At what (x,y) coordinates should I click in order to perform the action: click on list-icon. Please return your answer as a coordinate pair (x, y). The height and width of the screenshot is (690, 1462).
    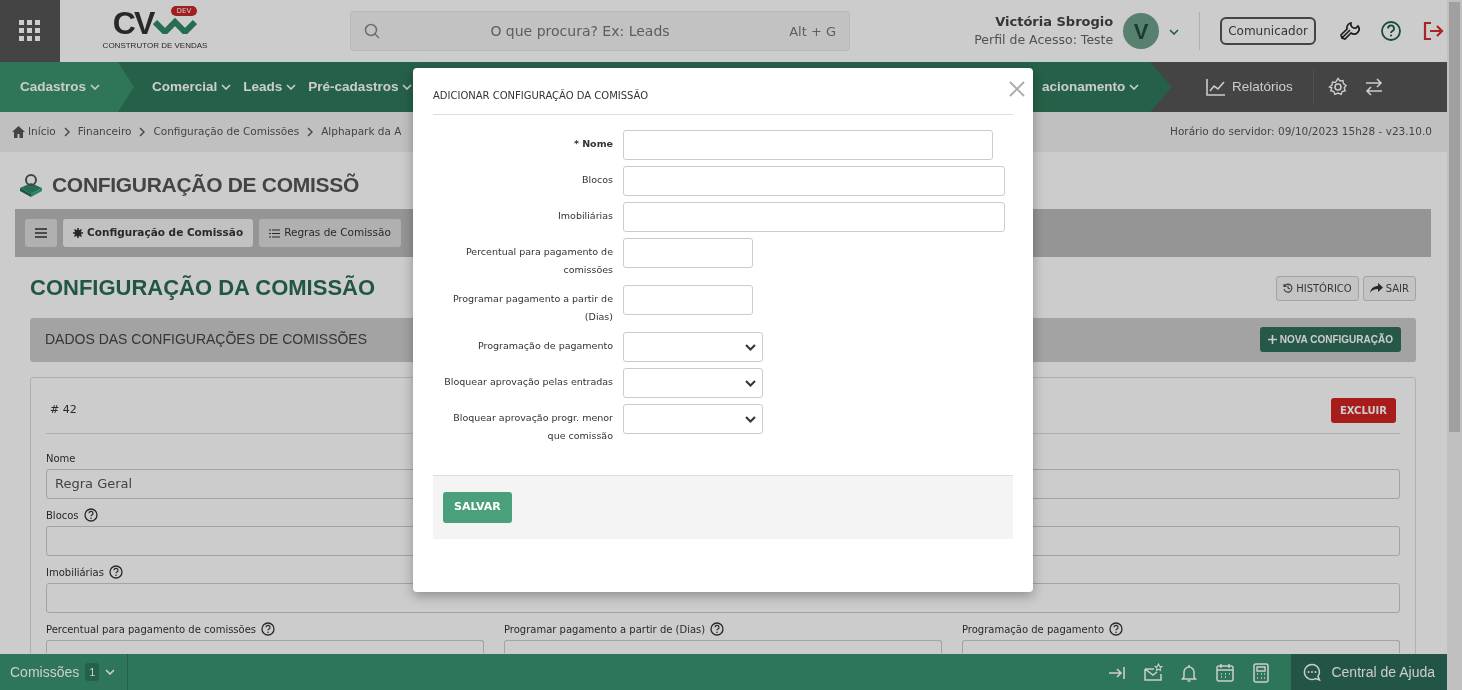
    Looking at the image, I should click on (275, 233).